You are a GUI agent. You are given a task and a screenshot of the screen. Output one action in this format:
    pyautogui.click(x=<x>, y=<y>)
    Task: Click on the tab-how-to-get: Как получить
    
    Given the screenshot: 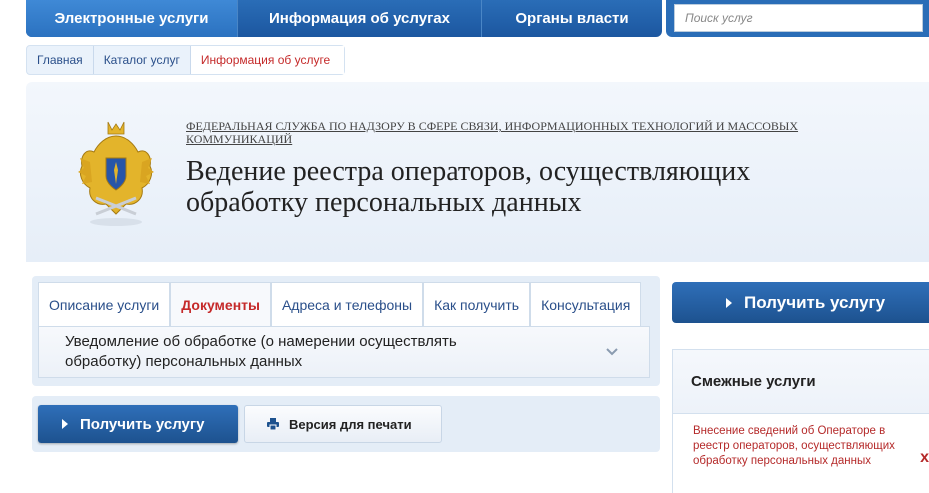 What is the action you would take?
    pyautogui.click(x=477, y=304)
    